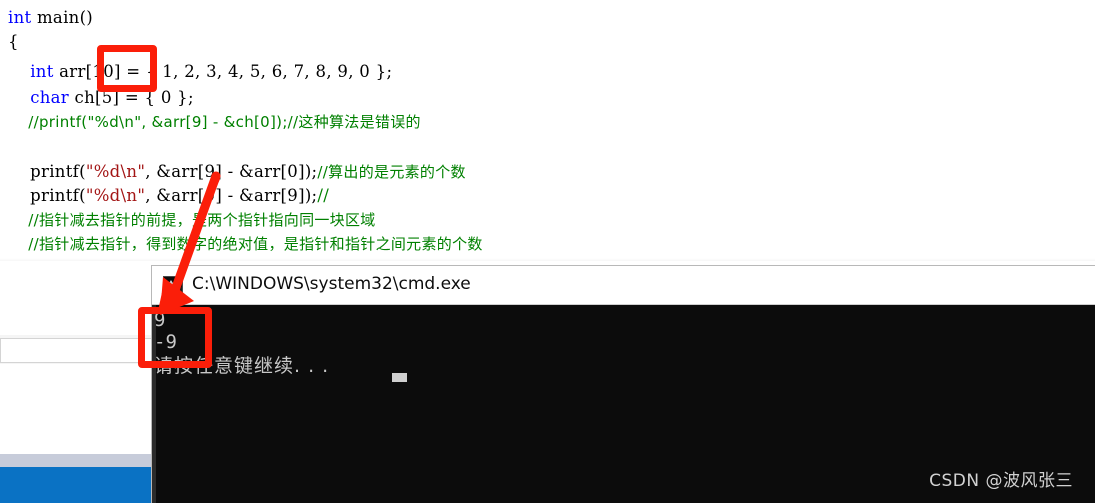 This screenshot has width=1095, height=503. I want to click on console-app-icon, so click(173, 285).